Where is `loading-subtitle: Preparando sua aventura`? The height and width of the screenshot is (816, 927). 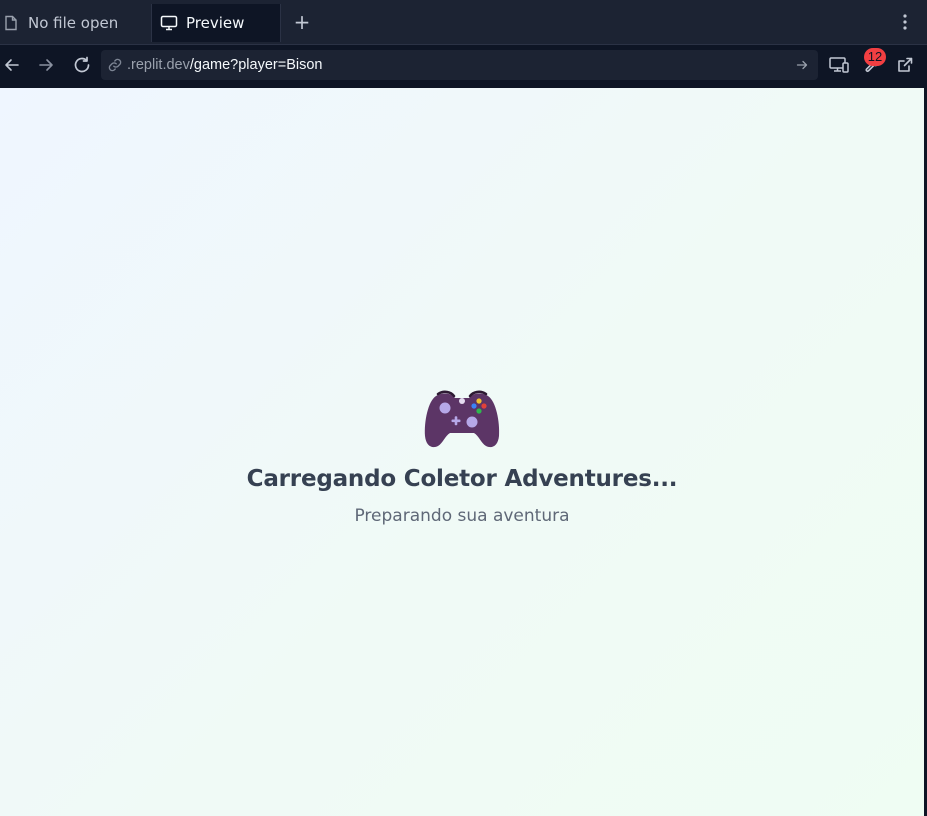
loading-subtitle: Preparando sua aventura is located at coordinates (462, 516).